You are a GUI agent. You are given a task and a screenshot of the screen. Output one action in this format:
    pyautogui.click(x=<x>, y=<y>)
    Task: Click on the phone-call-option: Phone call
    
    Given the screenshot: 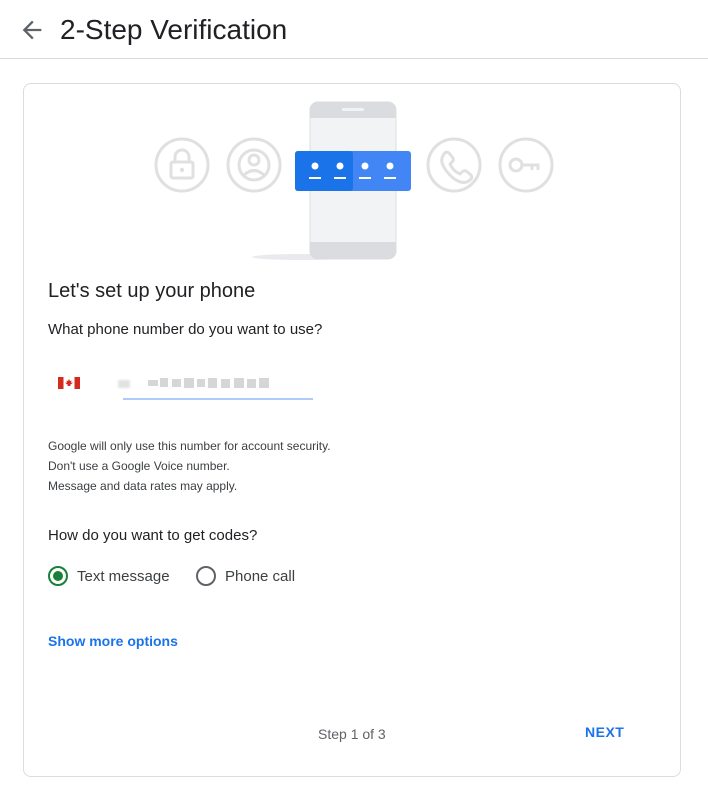 What is the action you would take?
    pyautogui.click(x=245, y=576)
    